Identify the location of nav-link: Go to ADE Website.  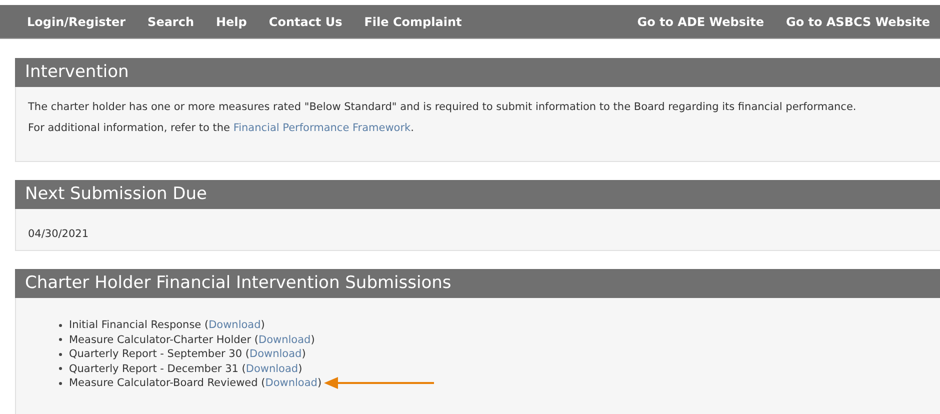
(700, 21).